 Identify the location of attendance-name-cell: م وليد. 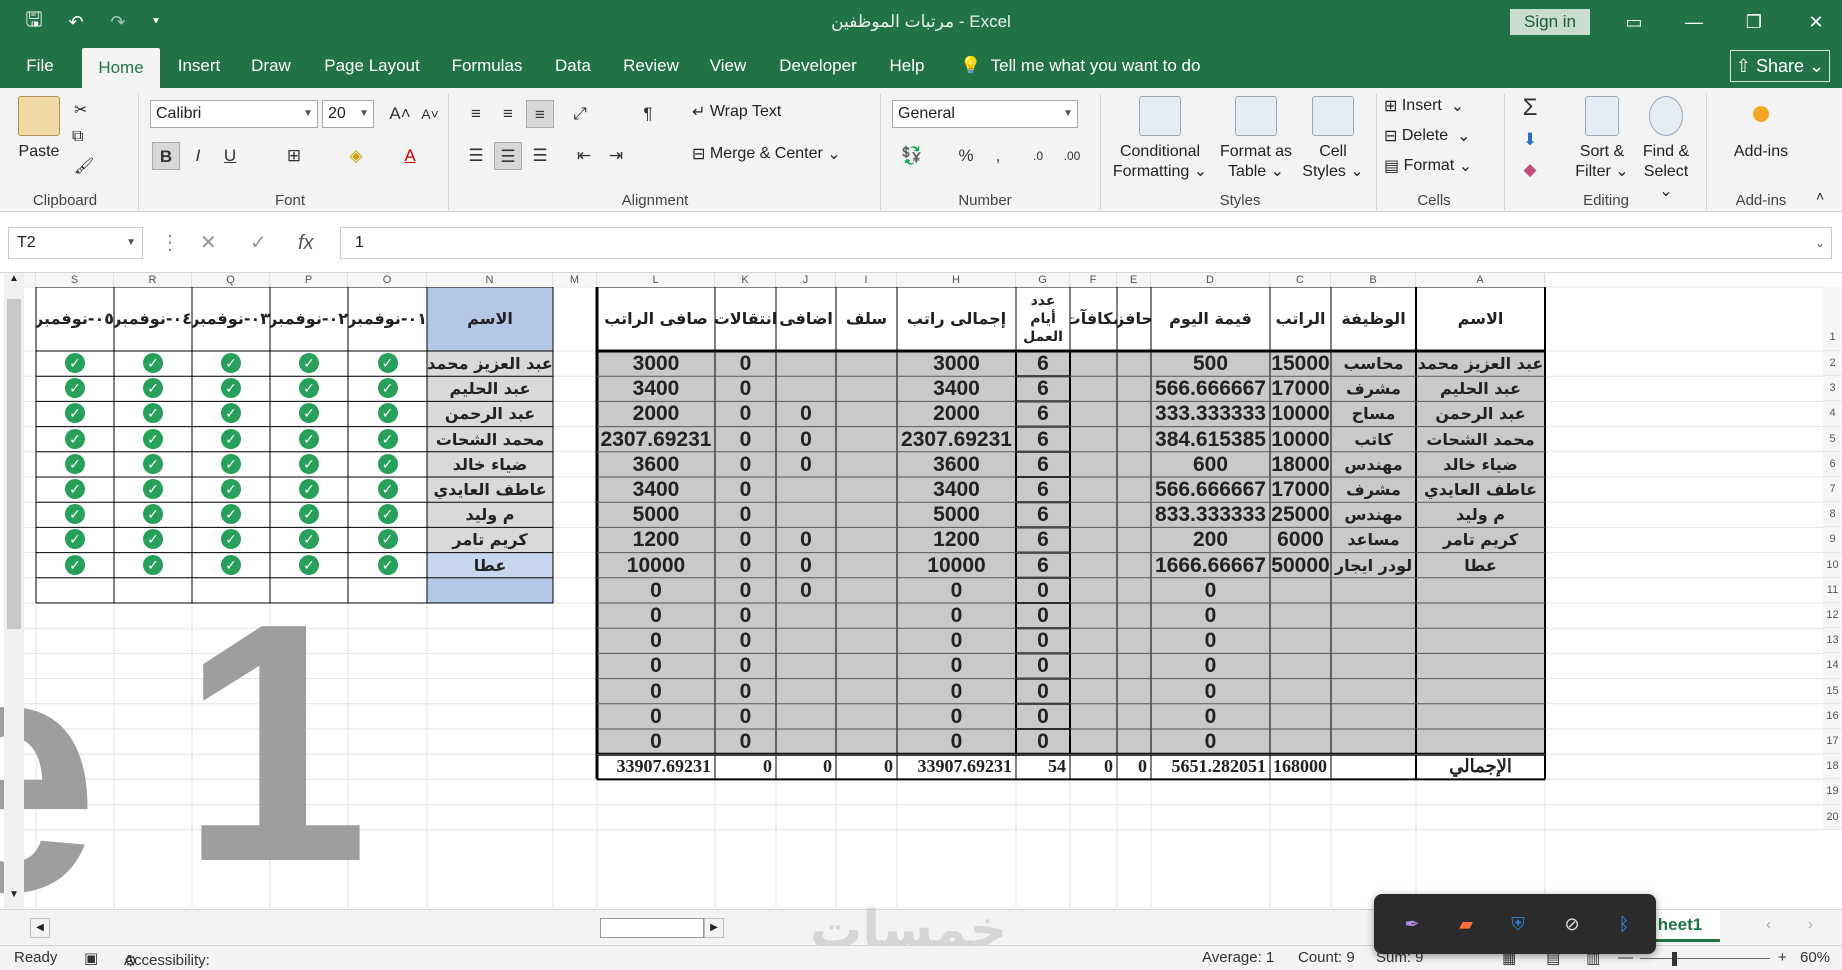
(490, 514).